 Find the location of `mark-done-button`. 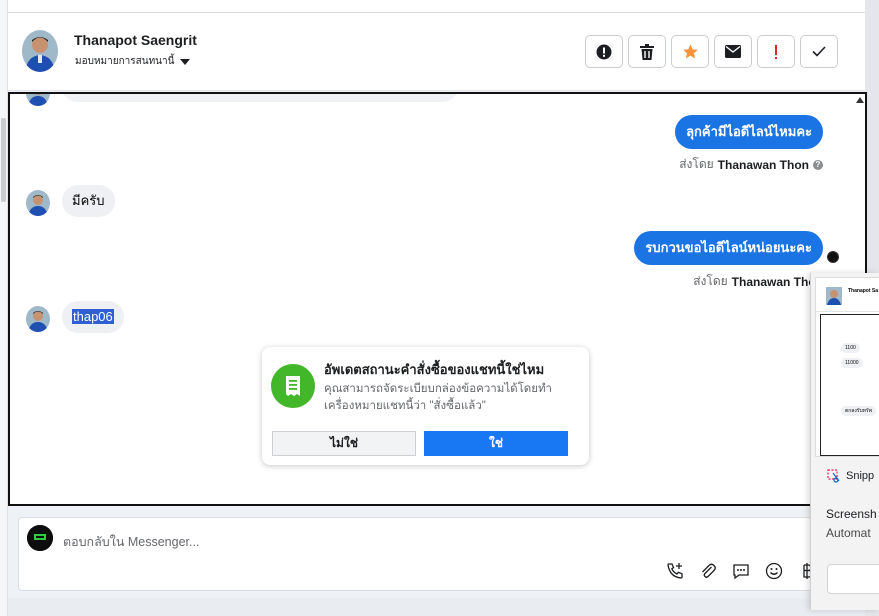

mark-done-button is located at coordinates (819, 51).